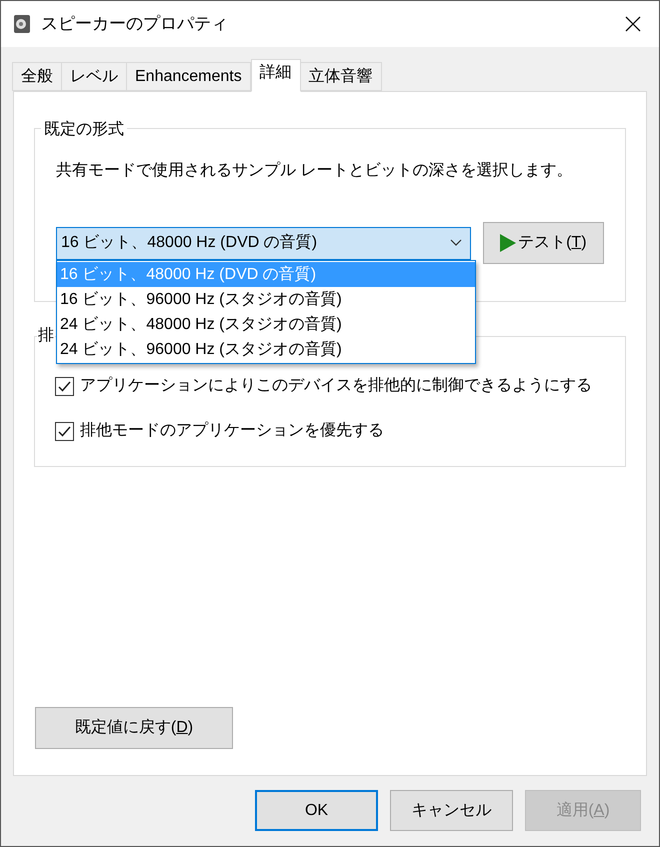 The image size is (660, 847). I want to click on window-title: スピーカーのプロパティ, so click(134, 24).